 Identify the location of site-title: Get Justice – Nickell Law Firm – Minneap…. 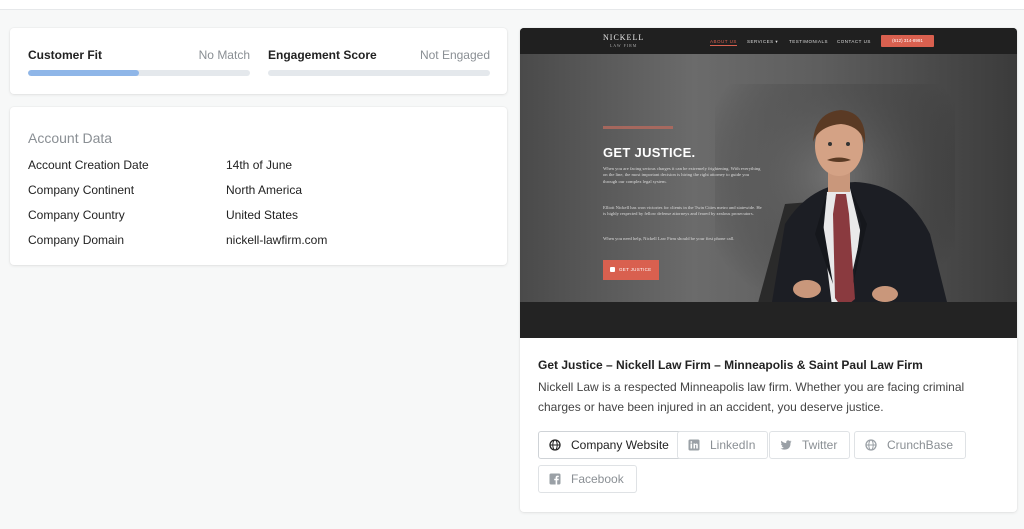
(730, 365).